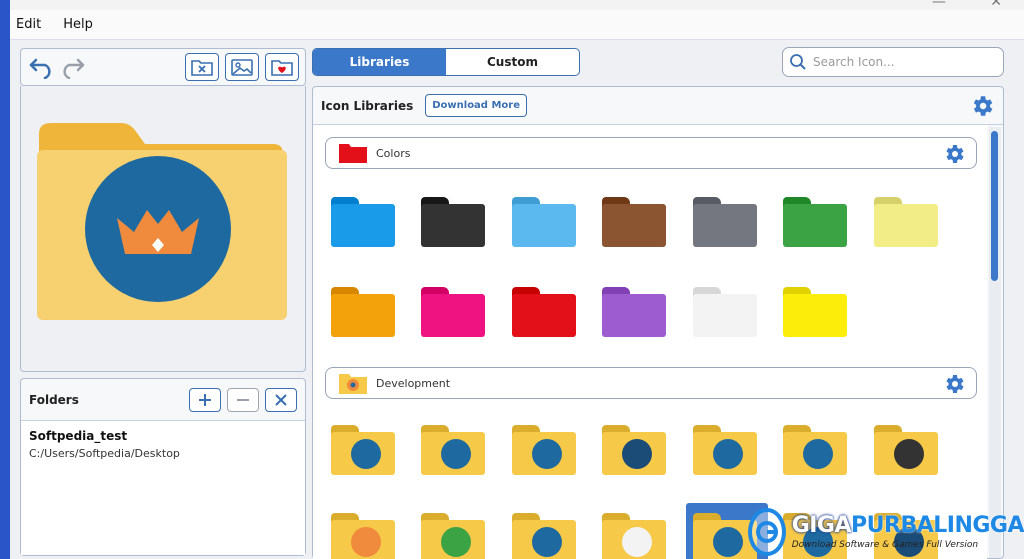 This screenshot has height=559, width=1024. I want to click on redo-button, so click(72, 67).